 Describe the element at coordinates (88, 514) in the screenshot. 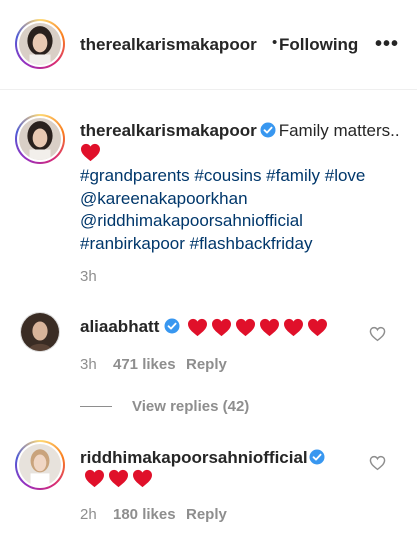

I see `comment-timestamp: 2h` at that location.